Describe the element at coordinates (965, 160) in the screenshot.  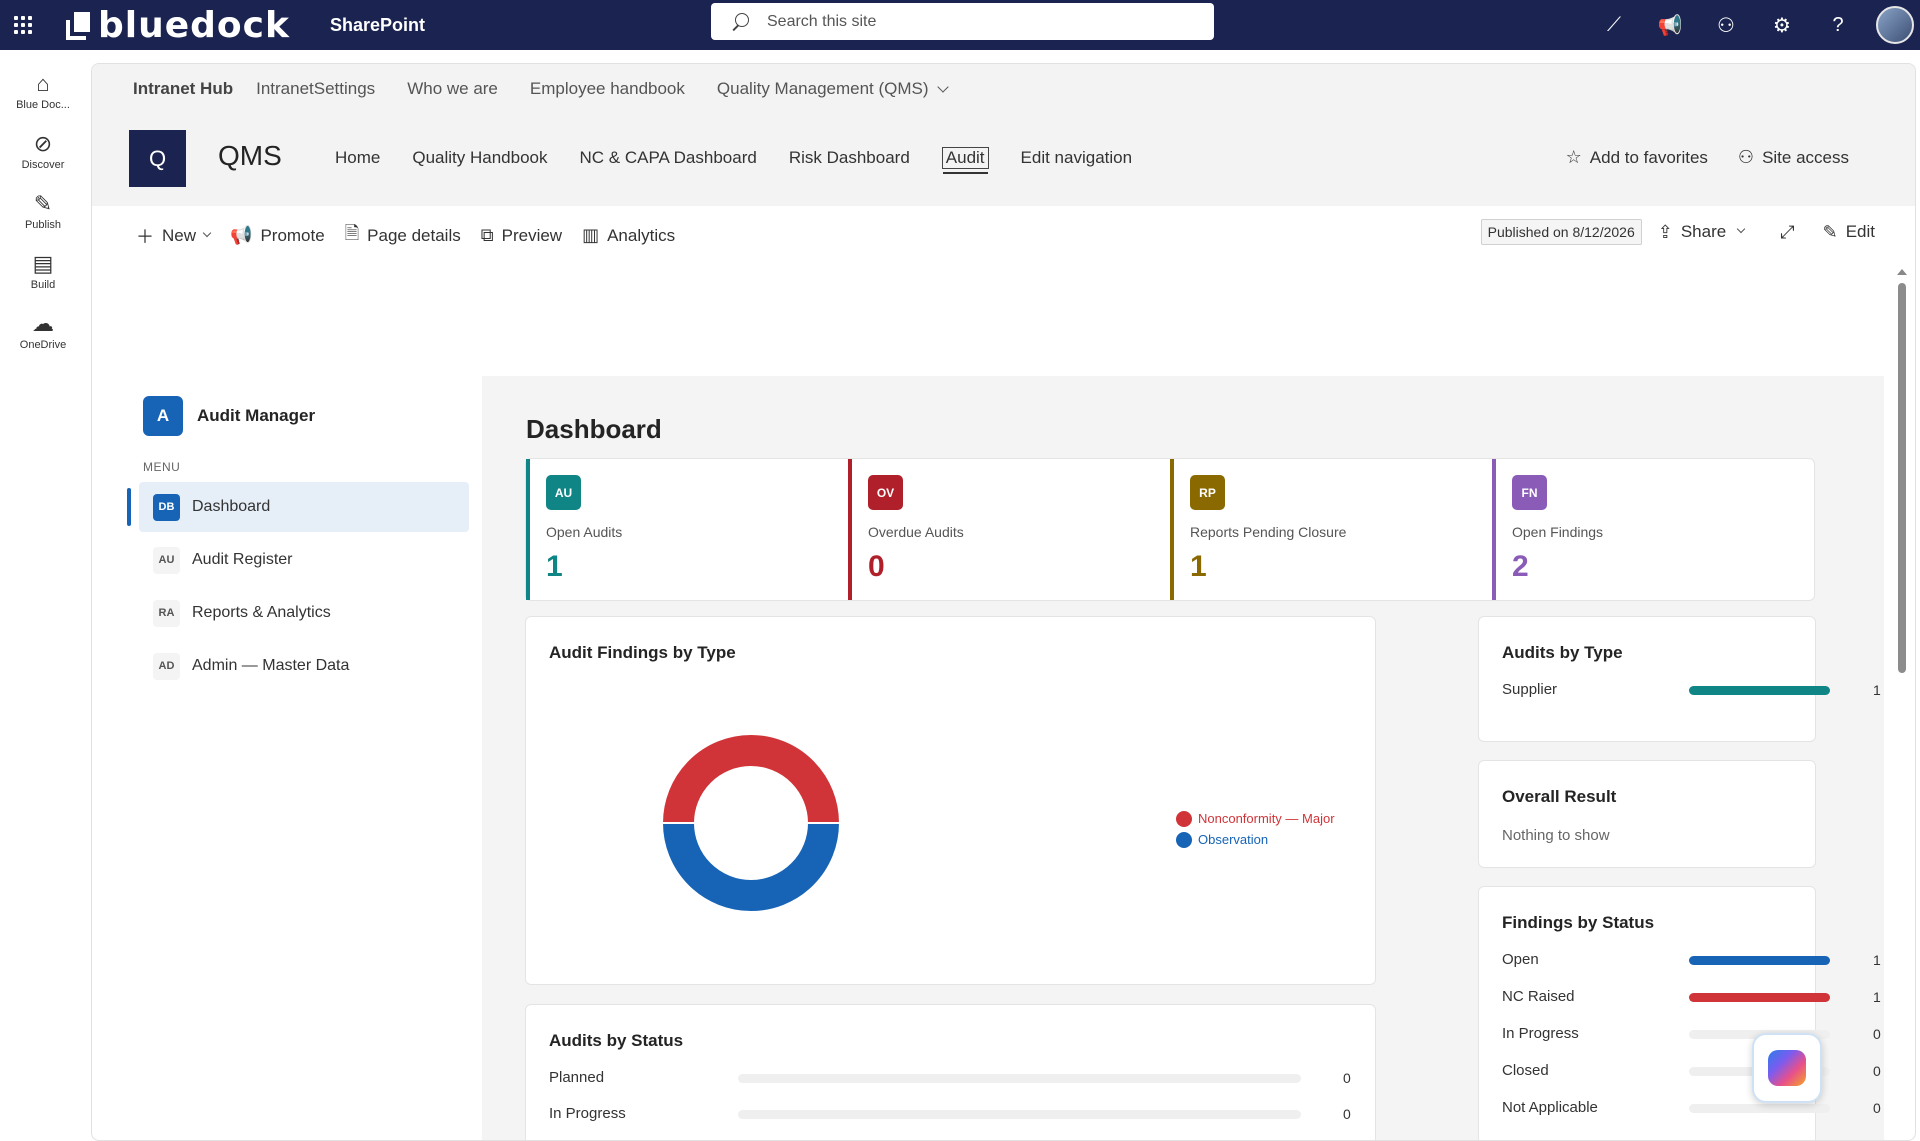
I see `nav-audit: Audit` at that location.